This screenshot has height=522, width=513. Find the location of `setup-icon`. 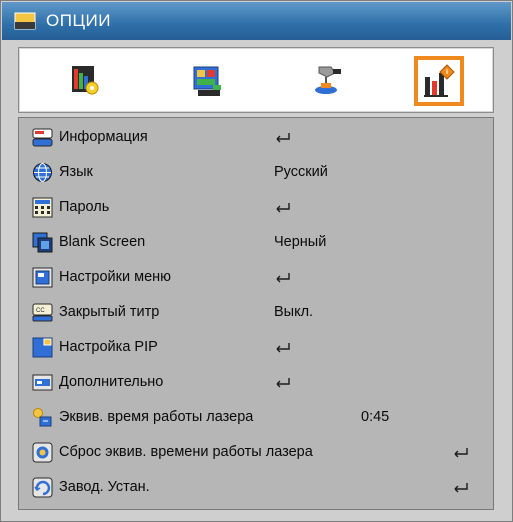

setup-icon is located at coordinates (328, 80).